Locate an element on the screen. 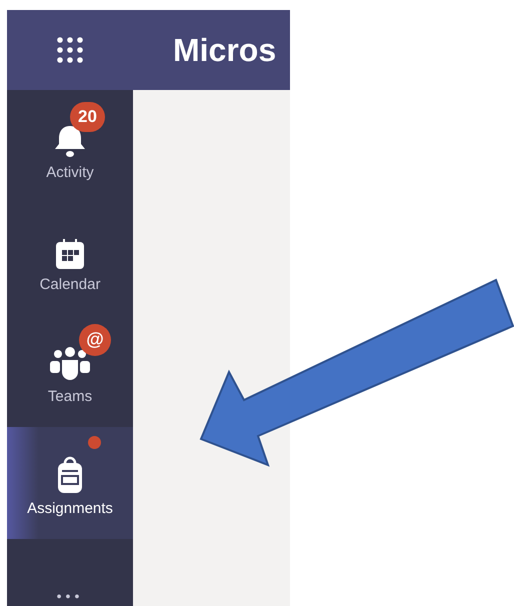 The image size is (514, 606). bell-icon is located at coordinates (70, 141).